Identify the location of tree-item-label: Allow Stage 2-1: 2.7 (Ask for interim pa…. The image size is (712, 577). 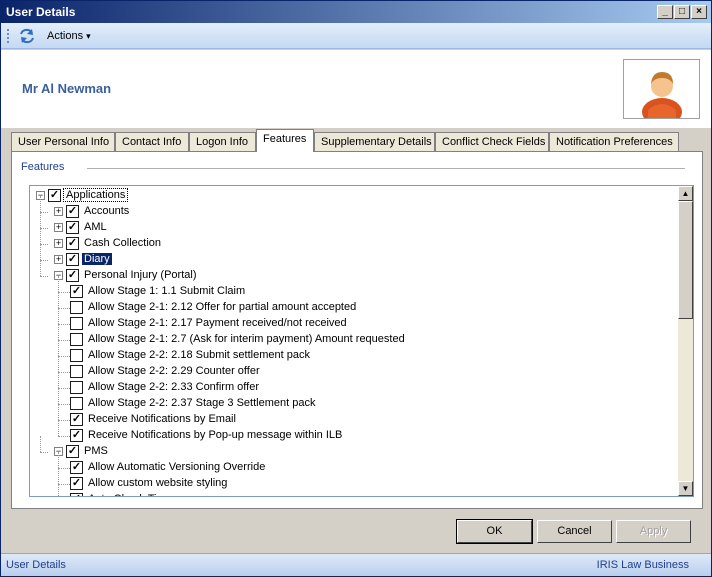
(246, 339).